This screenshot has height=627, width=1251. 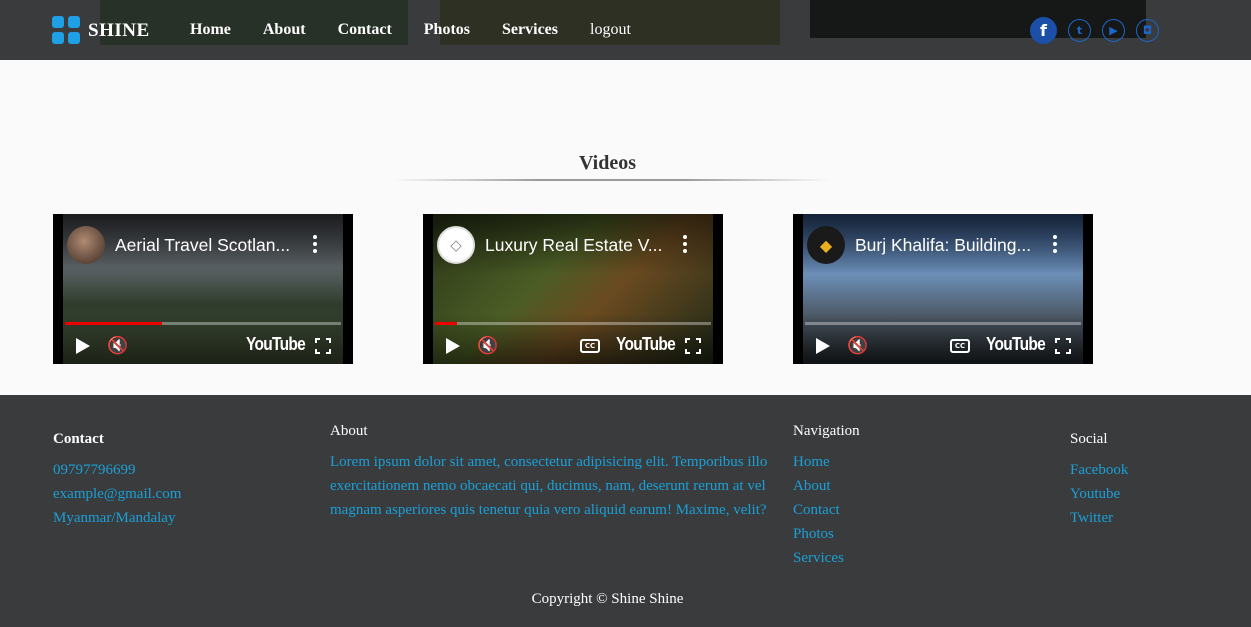 What do you see at coordinates (78, 439) in the screenshot?
I see `footer-heading-contact: Contact` at bounding box center [78, 439].